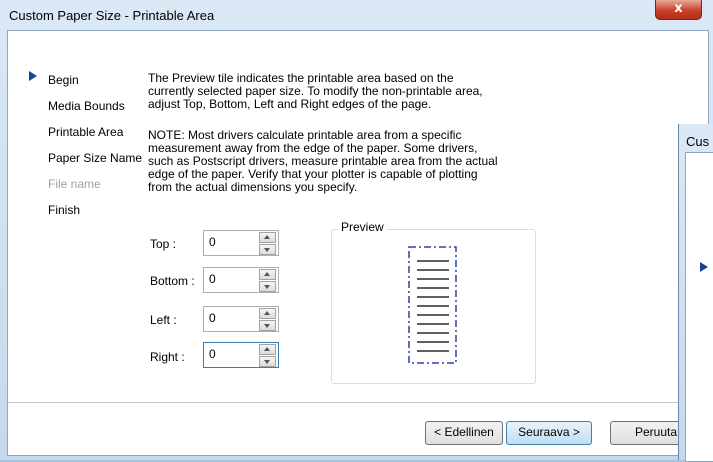 This screenshot has height=462, width=713. I want to click on paper-preview-icon, so click(432, 305).